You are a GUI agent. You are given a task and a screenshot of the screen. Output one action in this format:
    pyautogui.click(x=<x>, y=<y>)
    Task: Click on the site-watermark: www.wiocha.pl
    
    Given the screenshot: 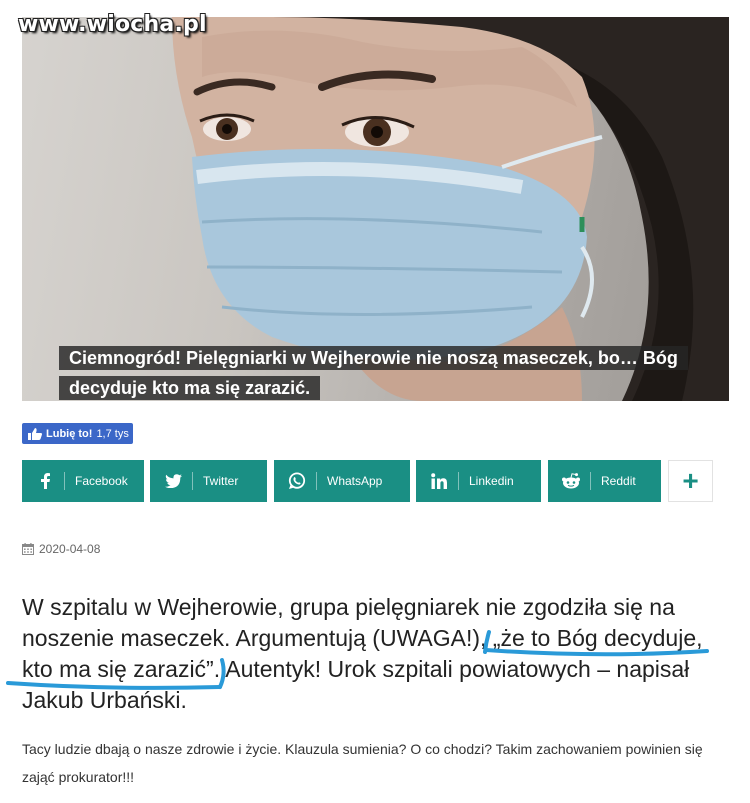 What is the action you would take?
    pyautogui.click(x=112, y=24)
    